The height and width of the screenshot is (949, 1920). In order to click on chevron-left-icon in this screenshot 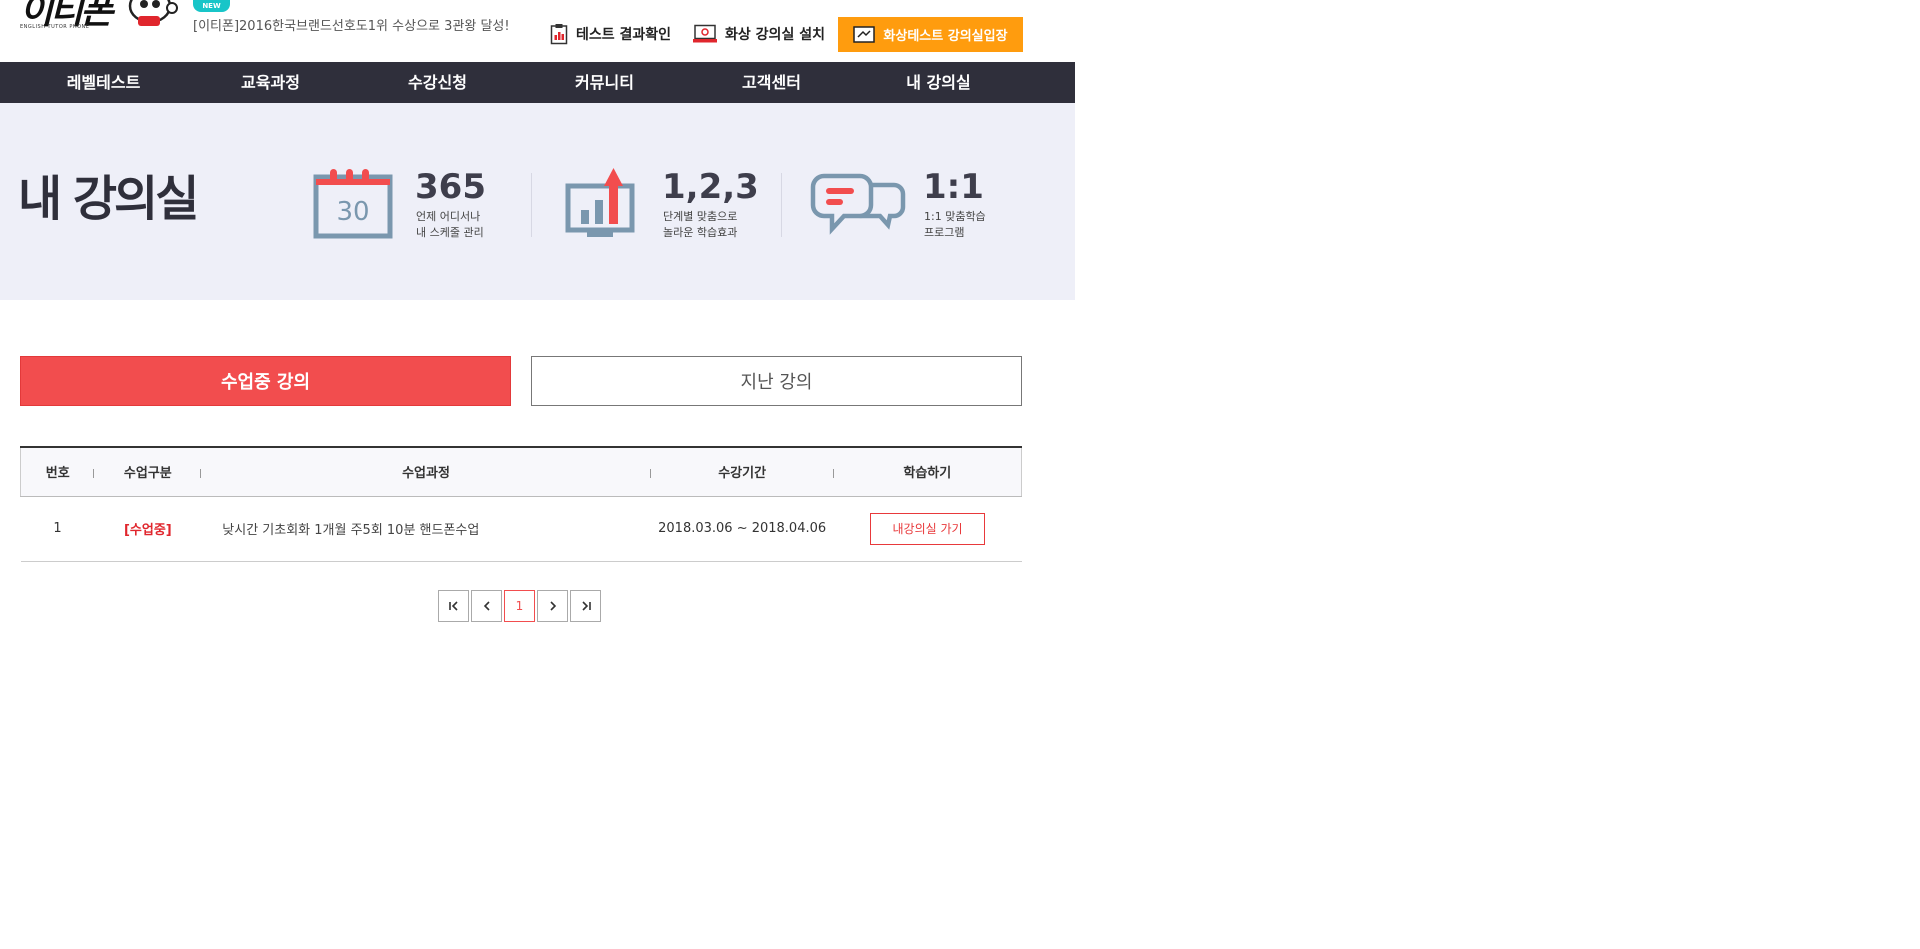, I will do `click(486, 606)`.